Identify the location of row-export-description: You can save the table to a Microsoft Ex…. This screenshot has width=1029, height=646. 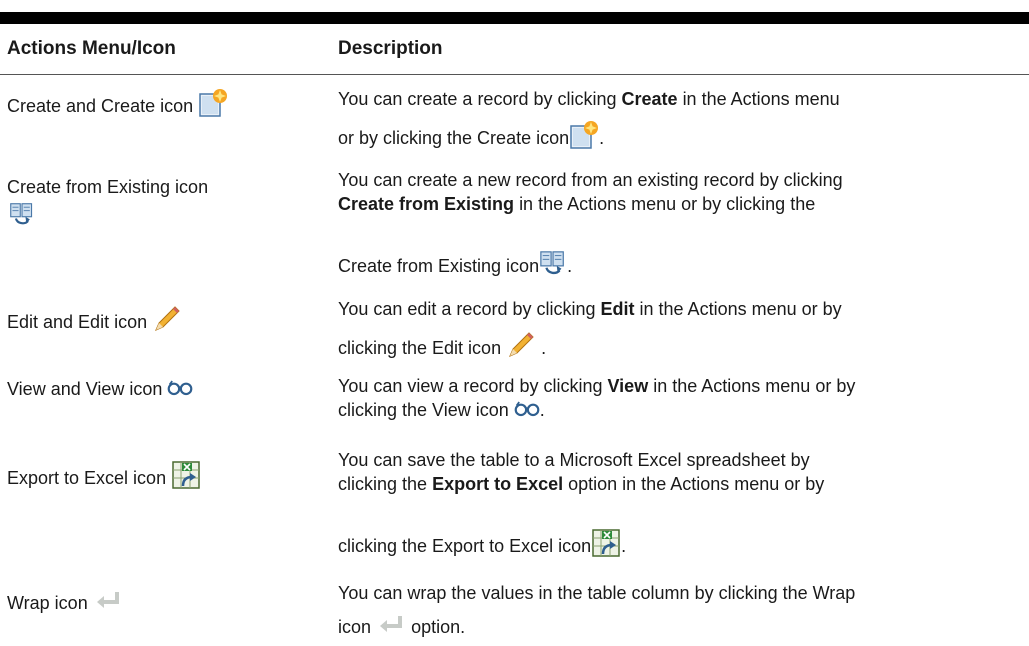
(581, 472).